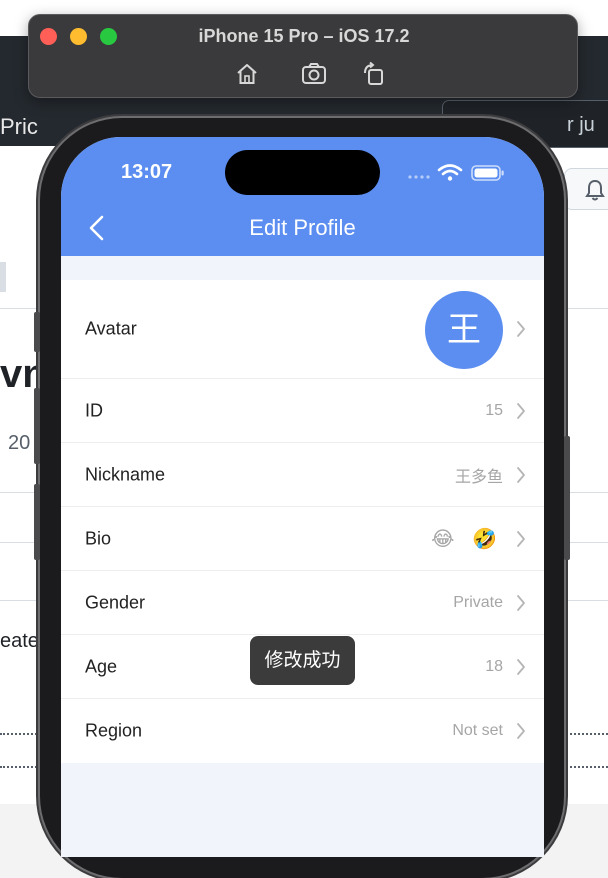 Image resolution: width=608 pixels, height=878 pixels. I want to click on simulator-title-bar: iPhone 15 Pro – iOS 17.2, so click(303, 56).